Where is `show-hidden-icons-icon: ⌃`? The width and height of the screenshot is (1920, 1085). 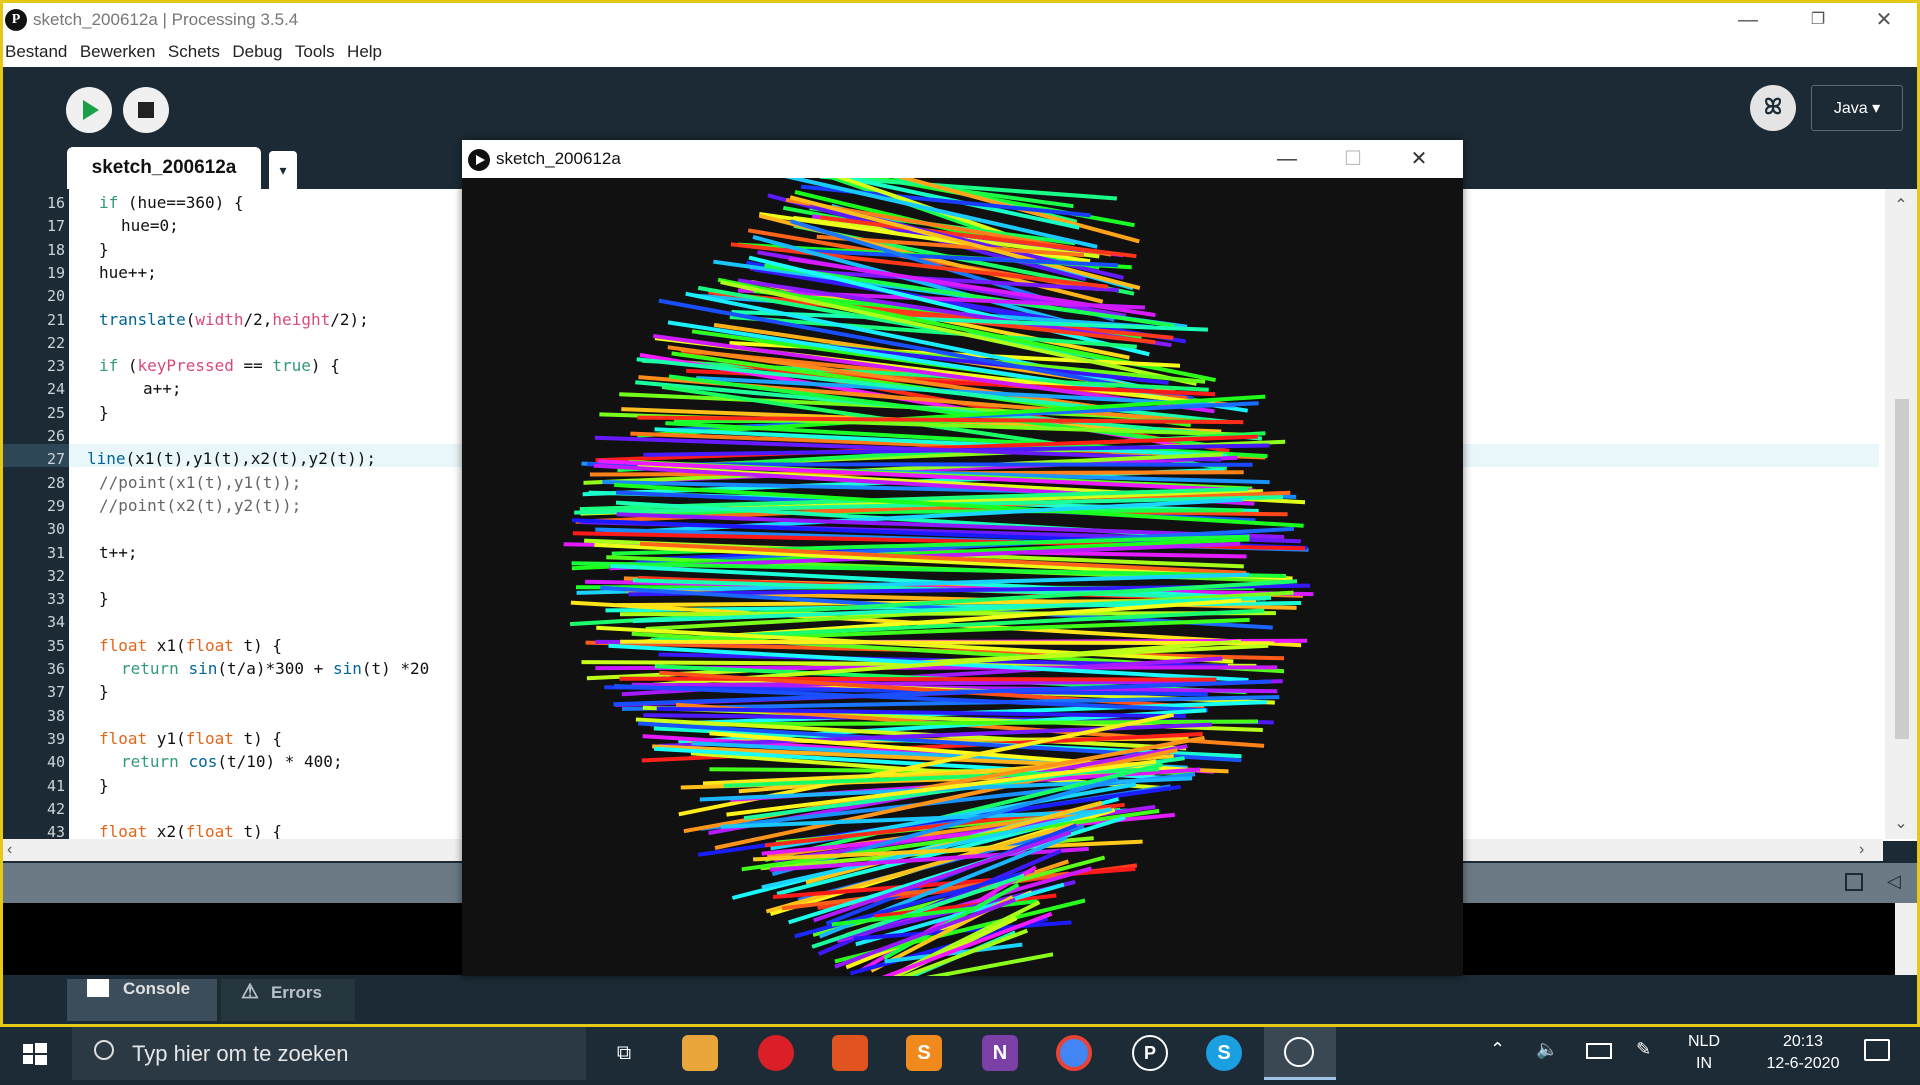
show-hidden-icons-icon: ⌃ is located at coordinates (1497, 1049).